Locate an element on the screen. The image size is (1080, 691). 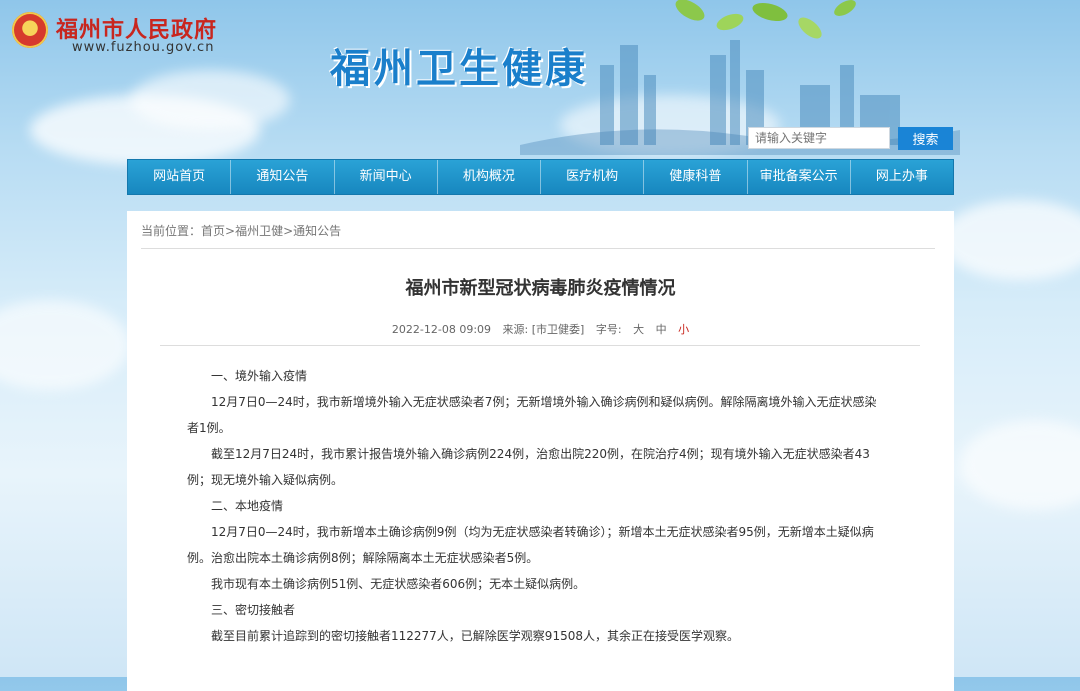
breadcrumb-prefix: 当前位置： is located at coordinates (171, 231).